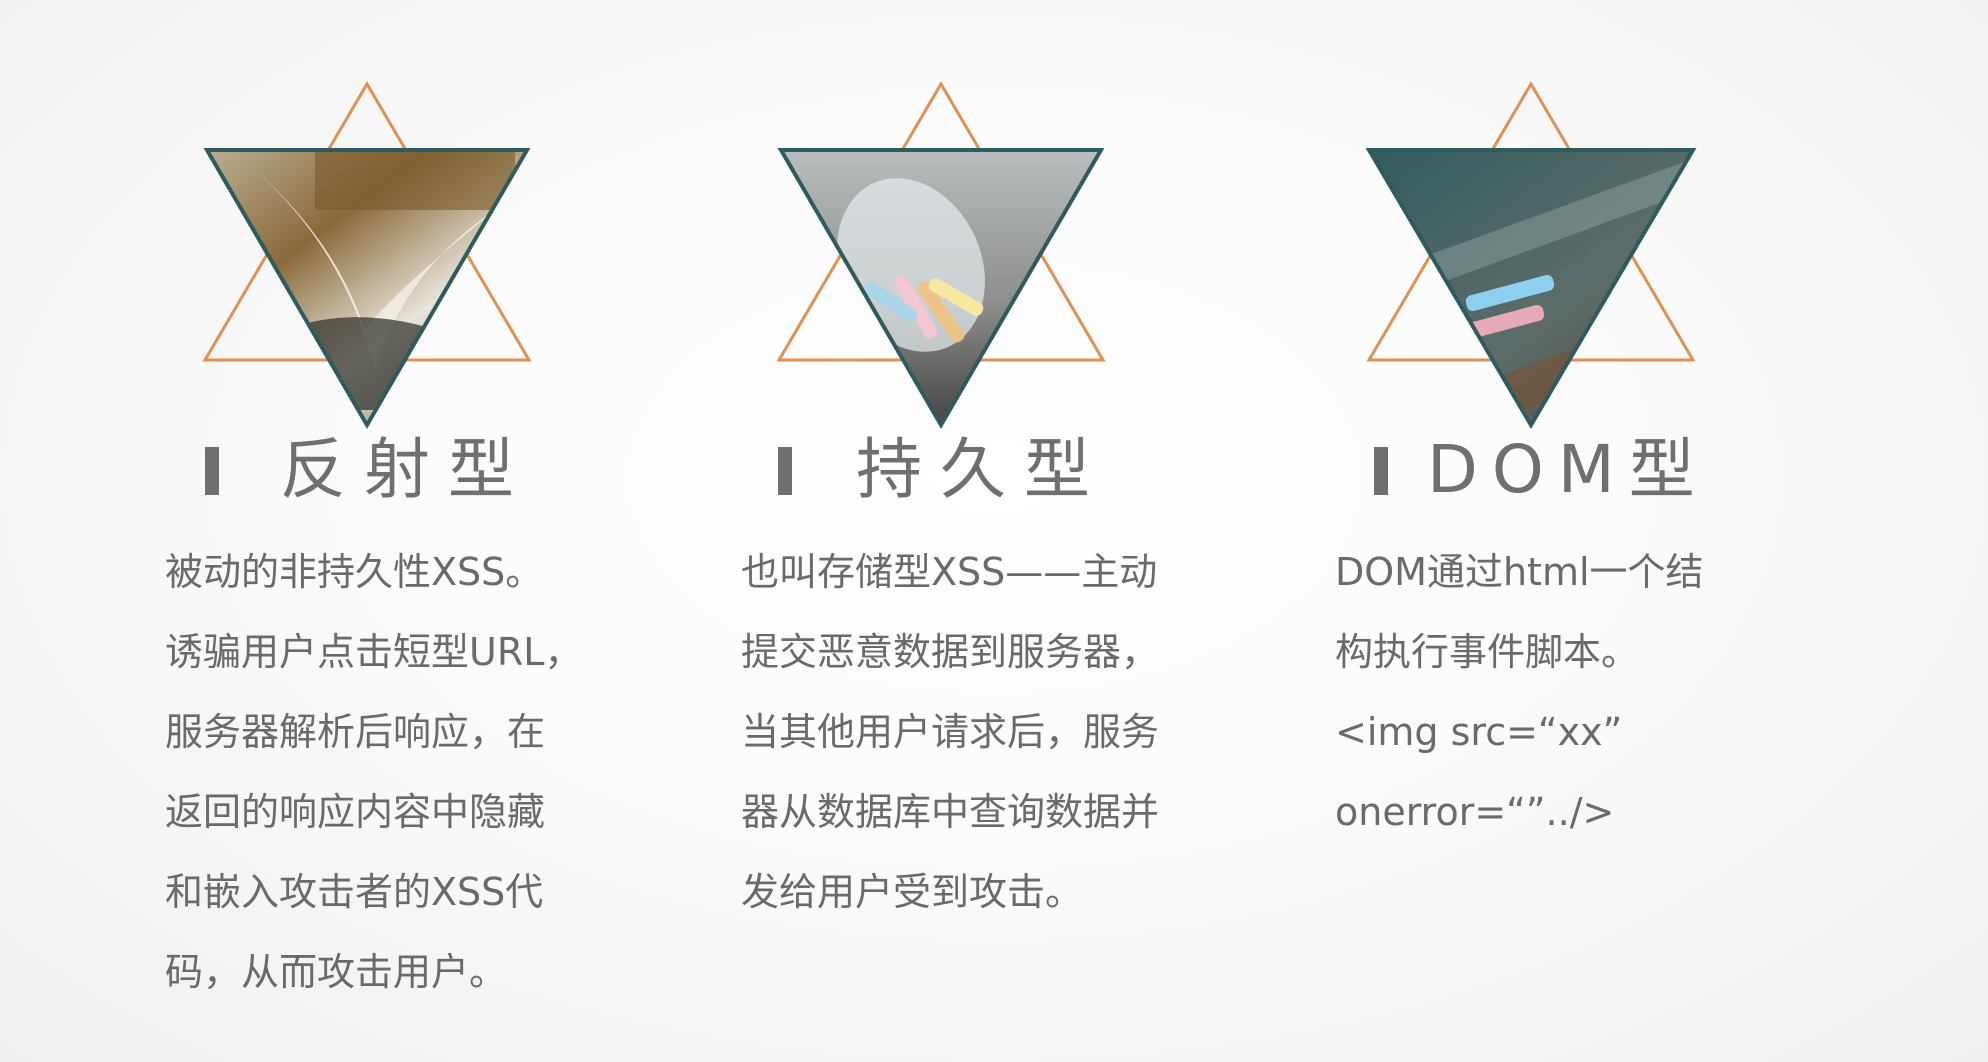  I want to click on chalkboard-photo-icon, so click(1531, 255).